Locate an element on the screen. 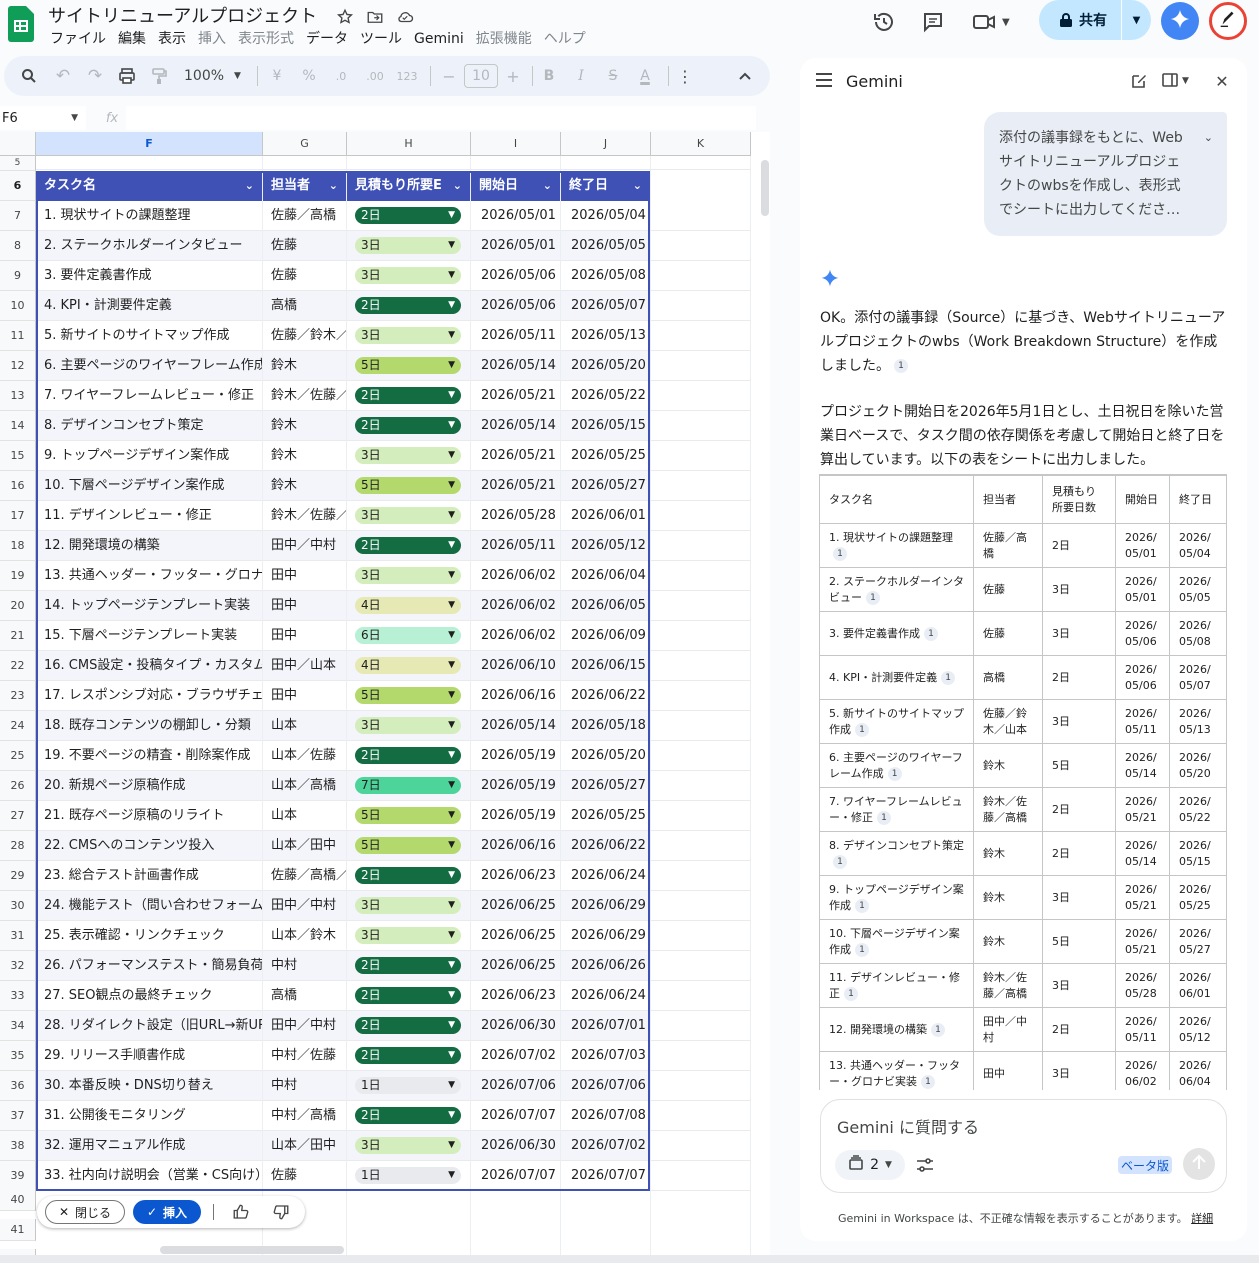  thumbs-up-icon is located at coordinates (241, 1212).